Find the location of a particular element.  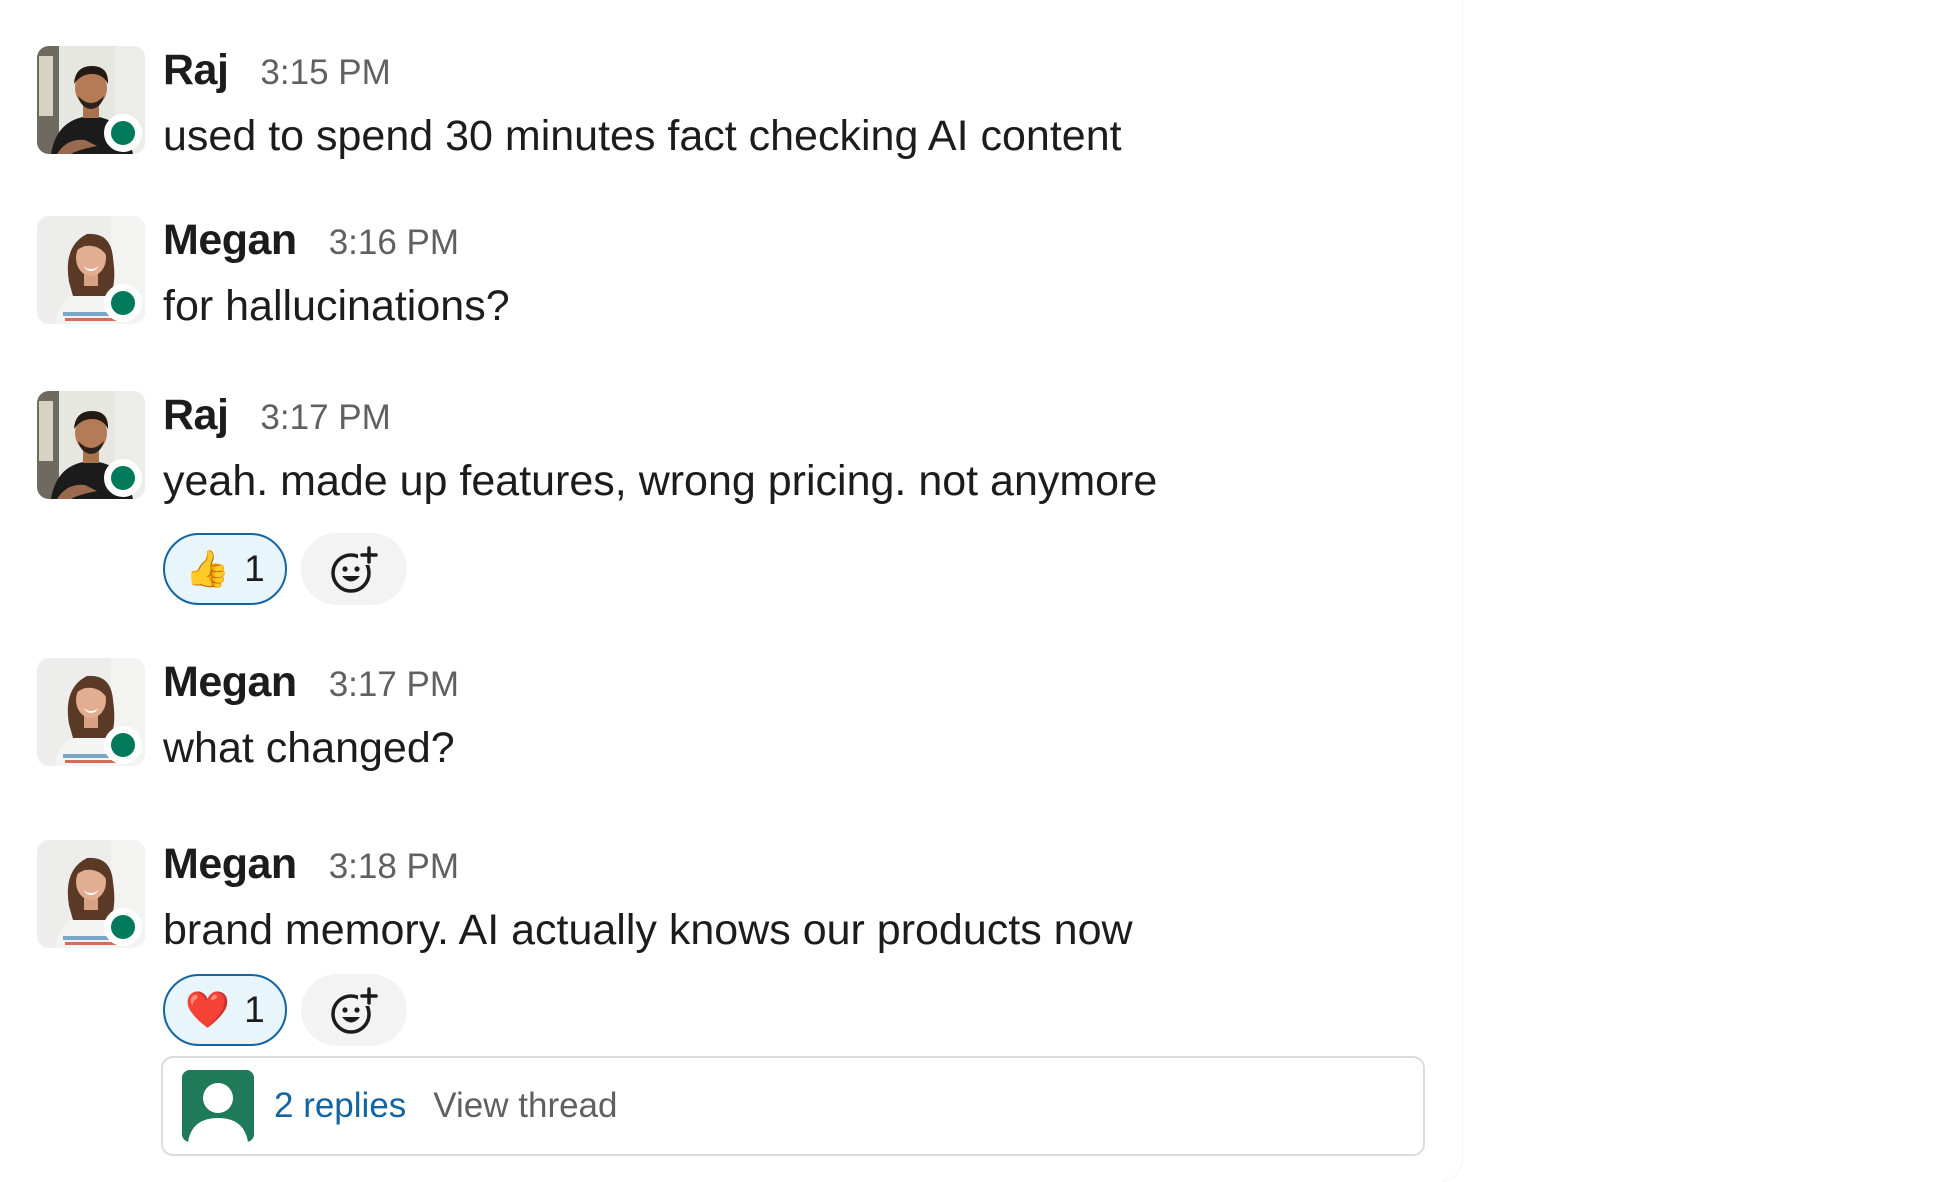

message: Megan 3:17 PM what changed? is located at coordinates (720, 718).